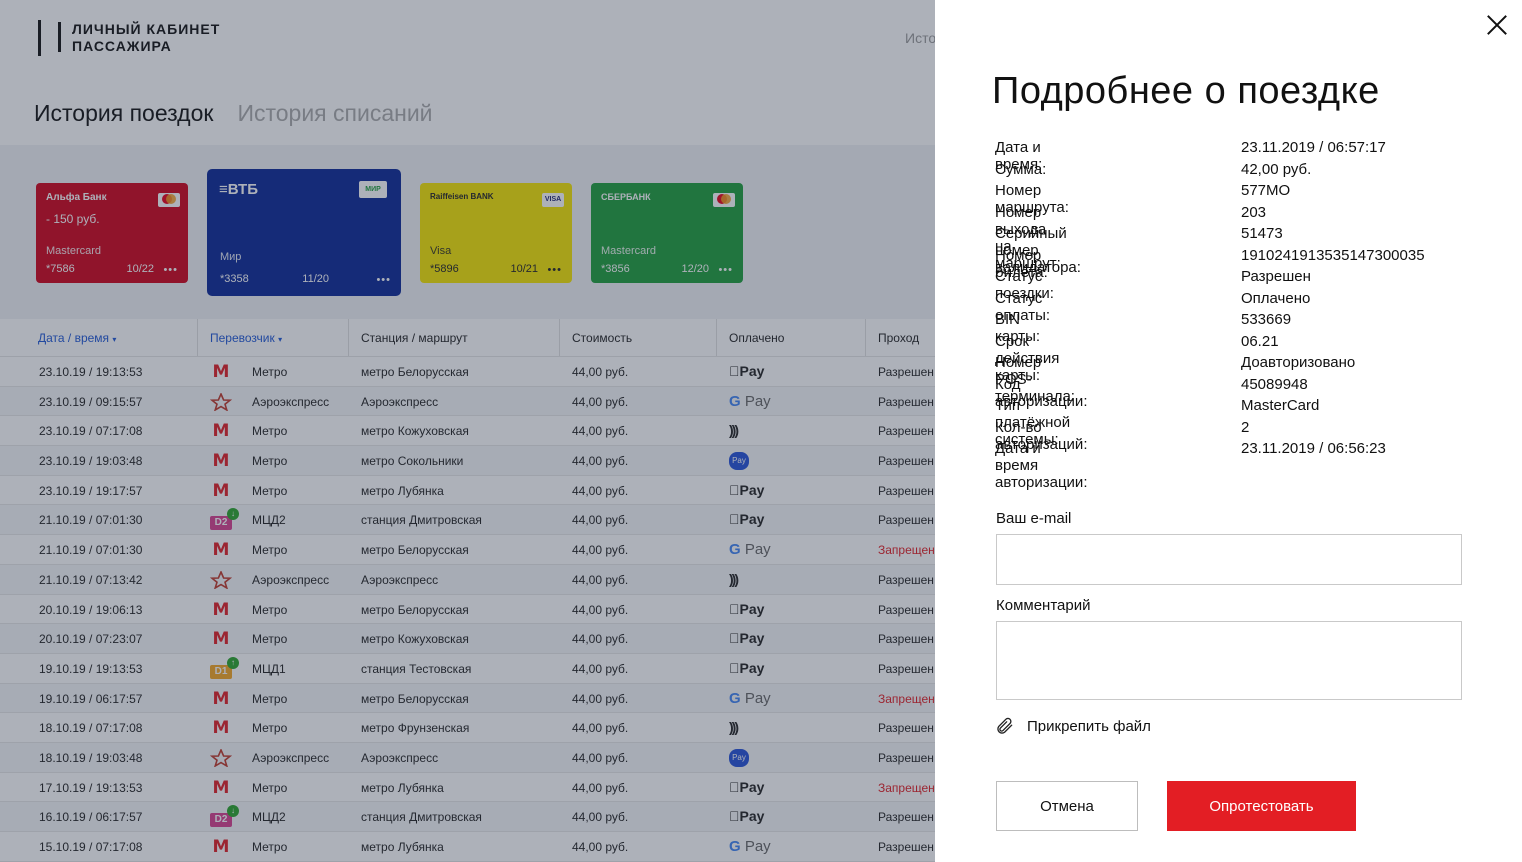 This screenshot has width=1522, height=862. I want to click on attach-file-button: Прикрепить файл, so click(1073, 726).